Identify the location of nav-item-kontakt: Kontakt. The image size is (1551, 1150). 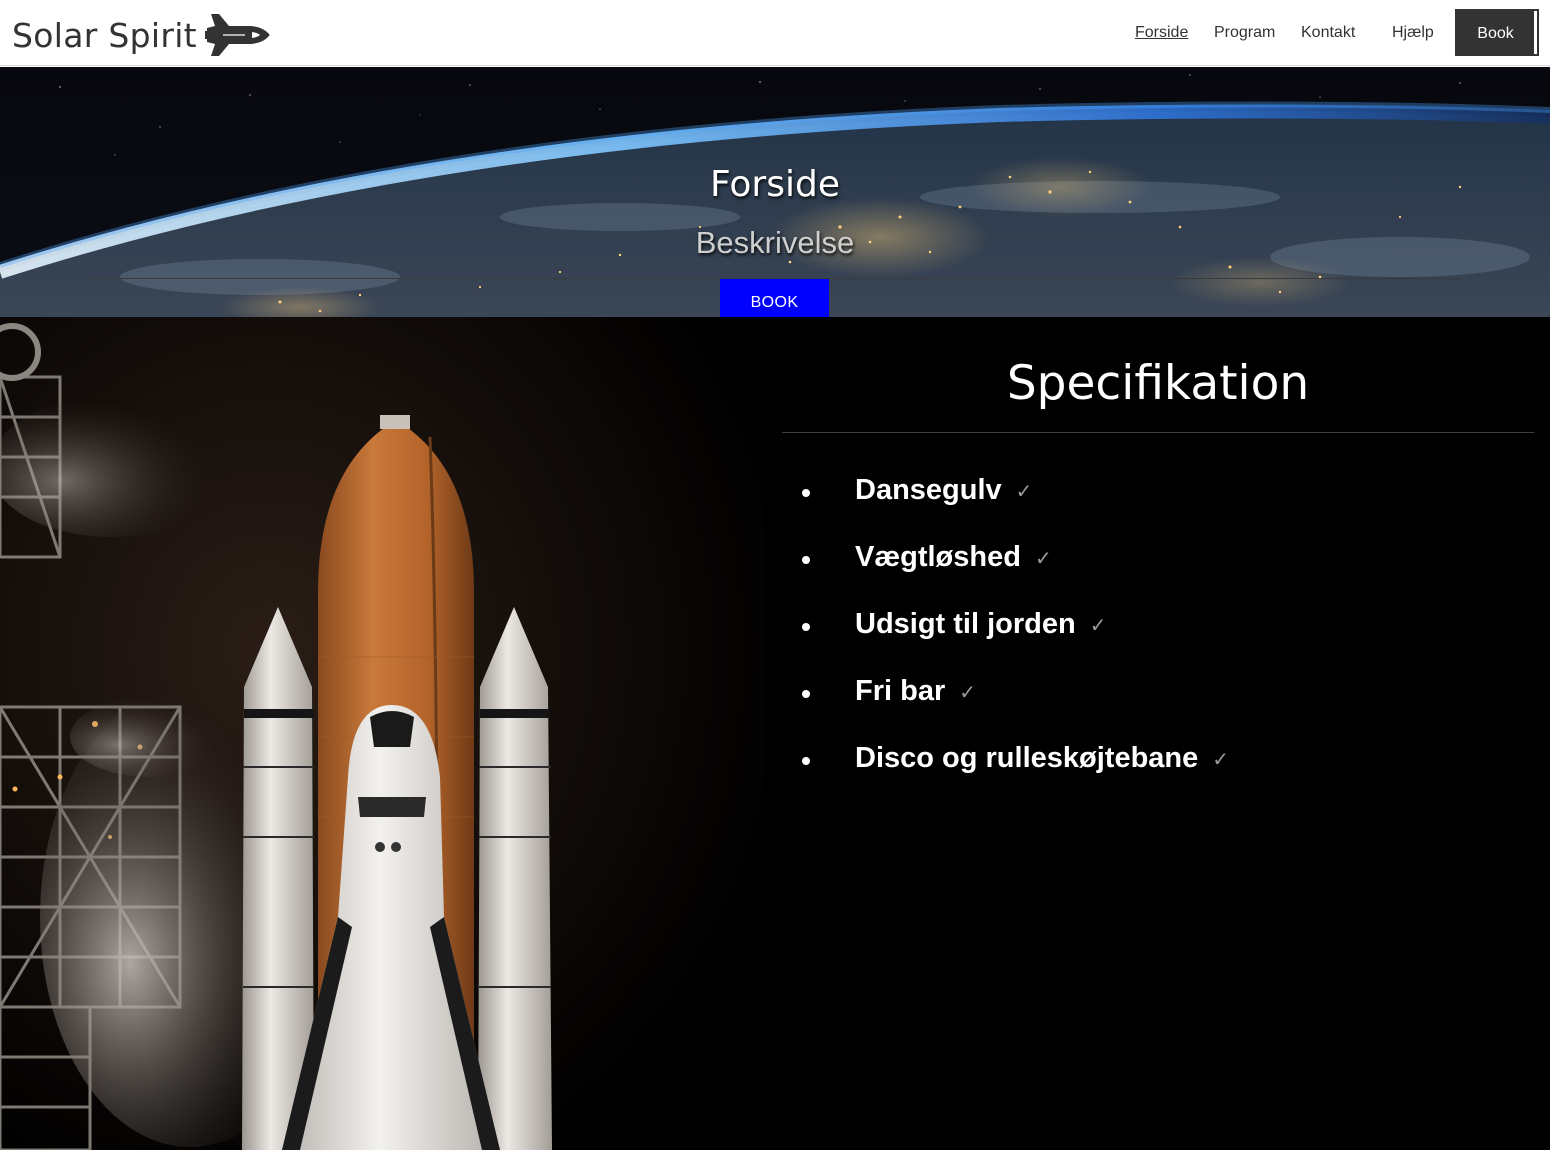
(1328, 33).